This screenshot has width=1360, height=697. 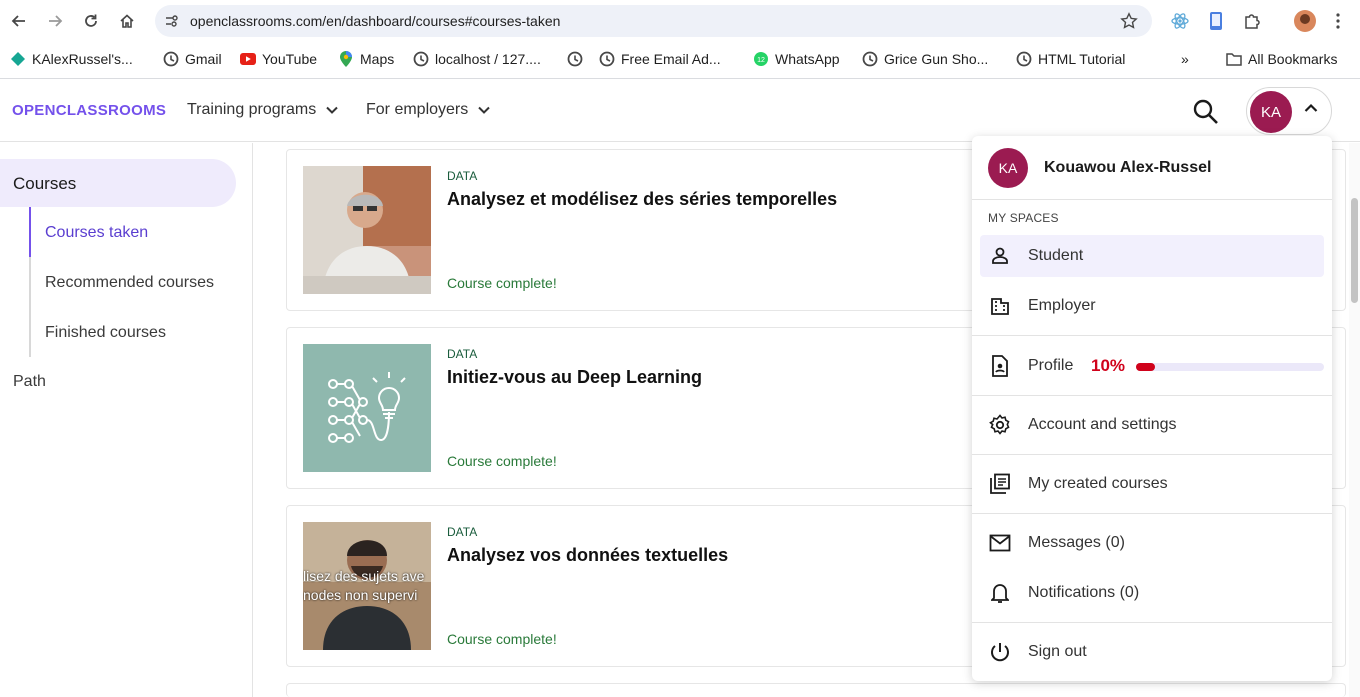 I want to click on profile-document-icon, so click(x=1000, y=366).